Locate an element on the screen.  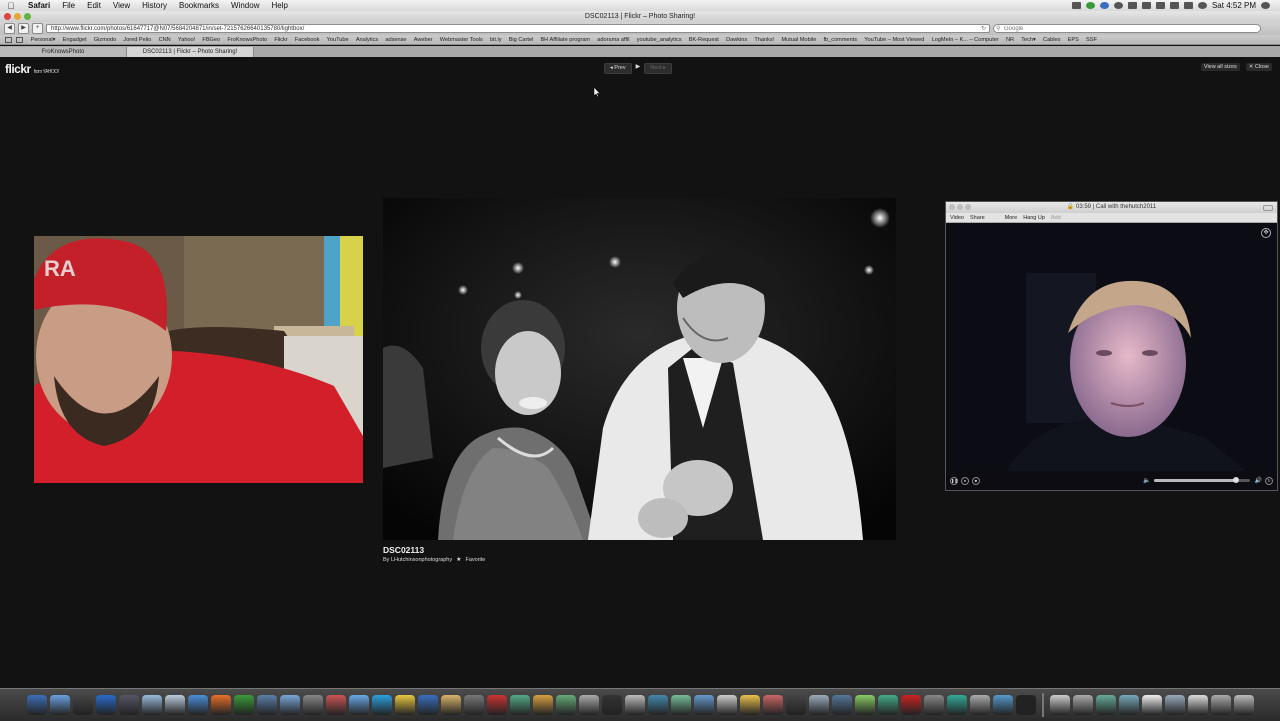
menu-file: File is located at coordinates (68, 5).